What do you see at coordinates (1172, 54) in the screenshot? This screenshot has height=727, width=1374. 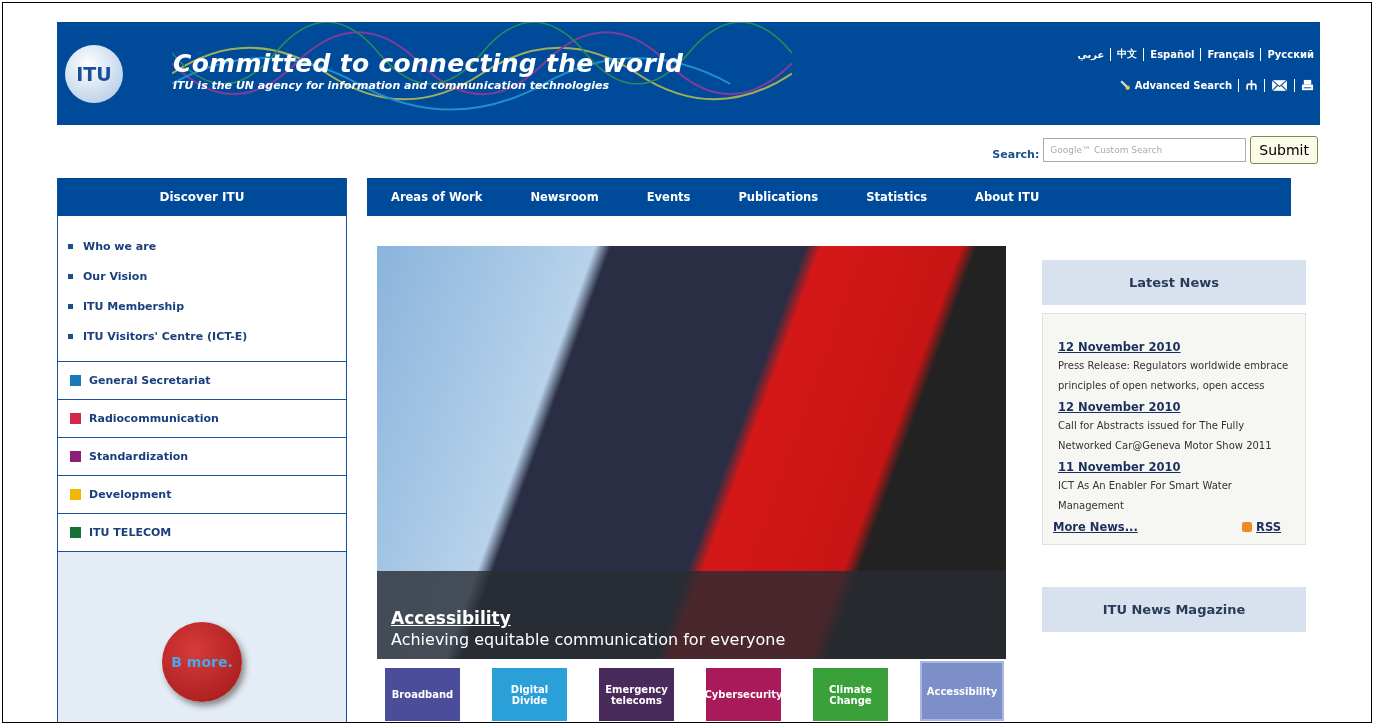 I see `language-link: Español` at bounding box center [1172, 54].